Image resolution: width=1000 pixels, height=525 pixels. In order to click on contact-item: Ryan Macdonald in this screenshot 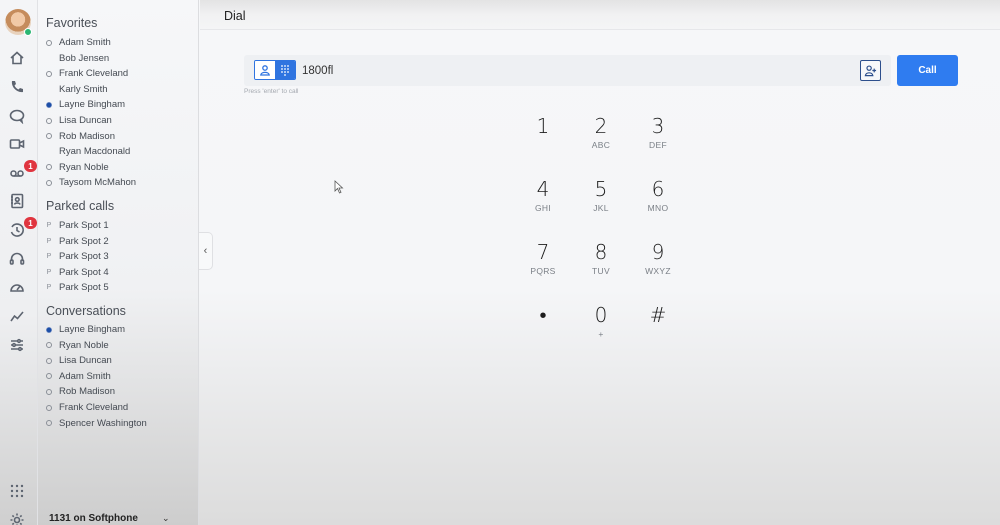, I will do `click(88, 151)`.